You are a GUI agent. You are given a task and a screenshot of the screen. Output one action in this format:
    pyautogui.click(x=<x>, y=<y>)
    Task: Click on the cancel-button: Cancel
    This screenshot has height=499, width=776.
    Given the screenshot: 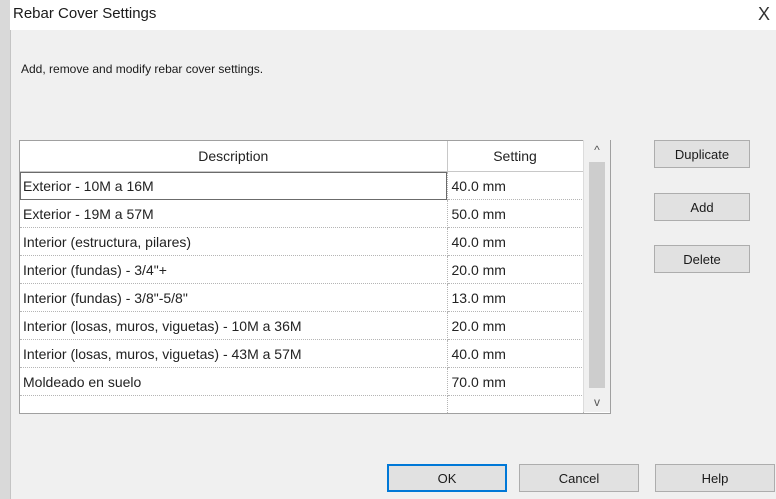 What is the action you would take?
    pyautogui.click(x=579, y=478)
    